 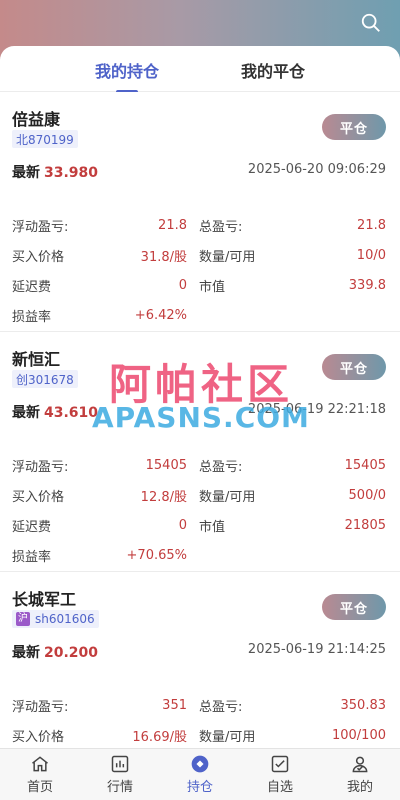 I want to click on latest-price: 最新 20.200, so click(x=55, y=653).